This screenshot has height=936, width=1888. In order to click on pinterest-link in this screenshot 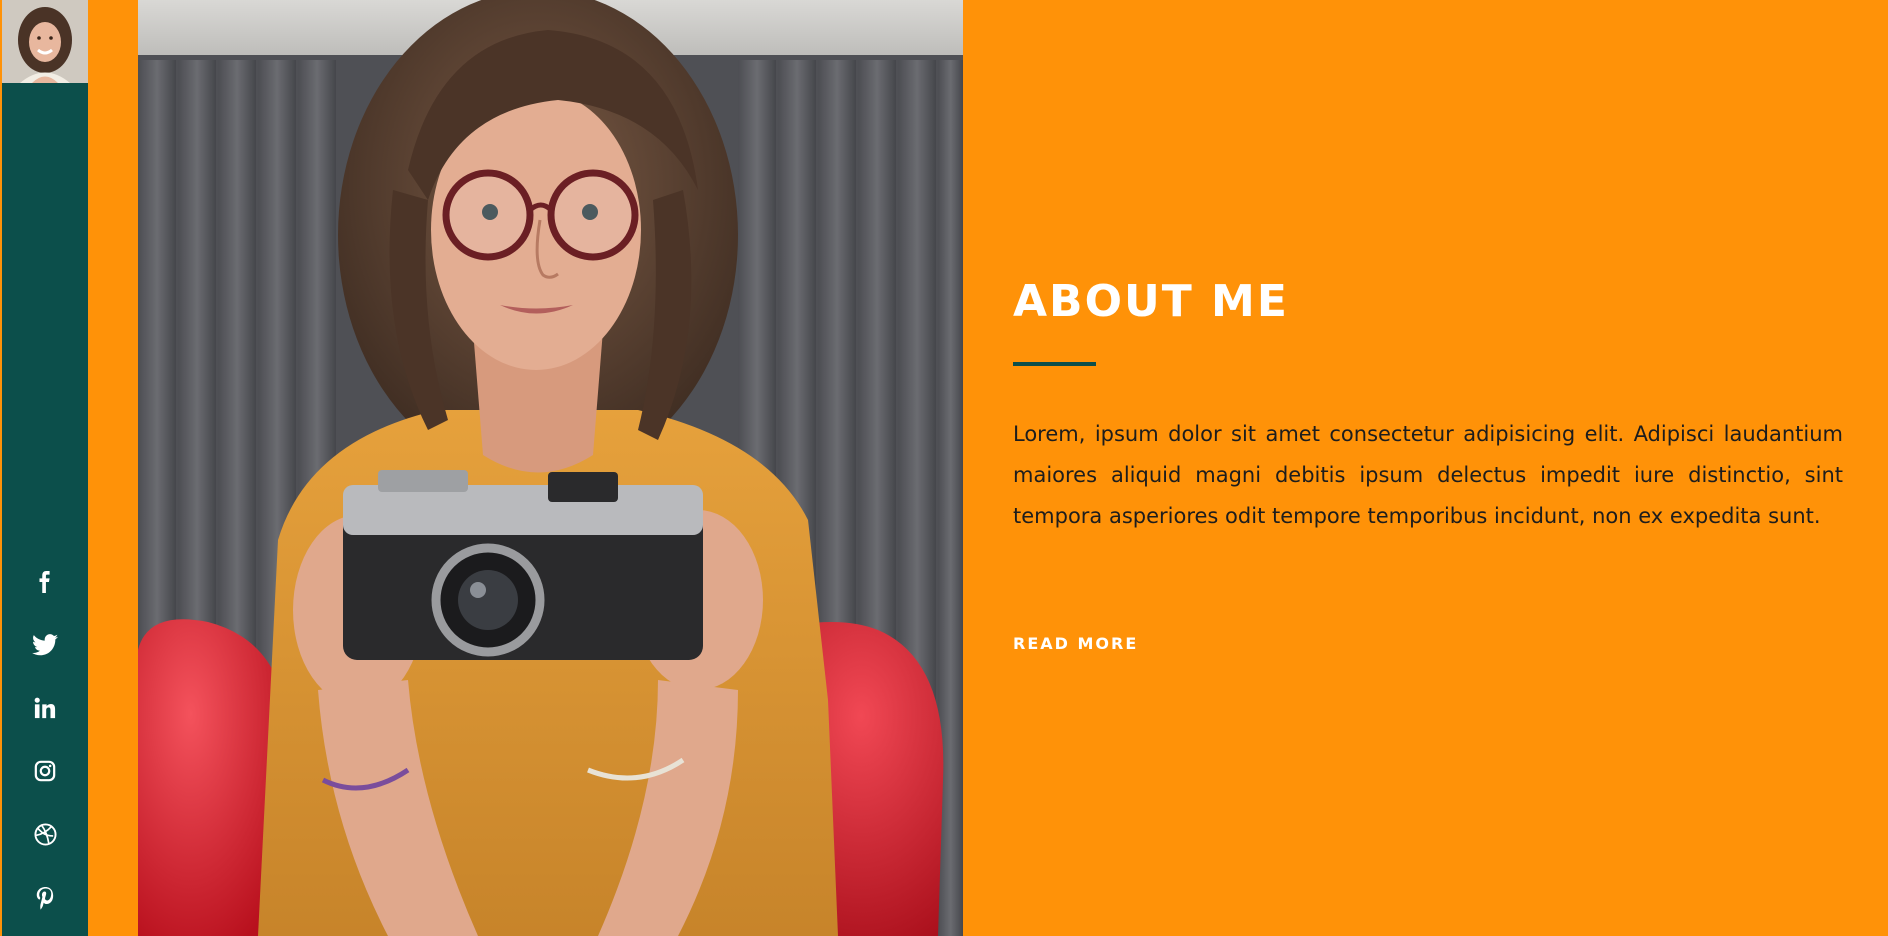, I will do `click(45, 896)`.